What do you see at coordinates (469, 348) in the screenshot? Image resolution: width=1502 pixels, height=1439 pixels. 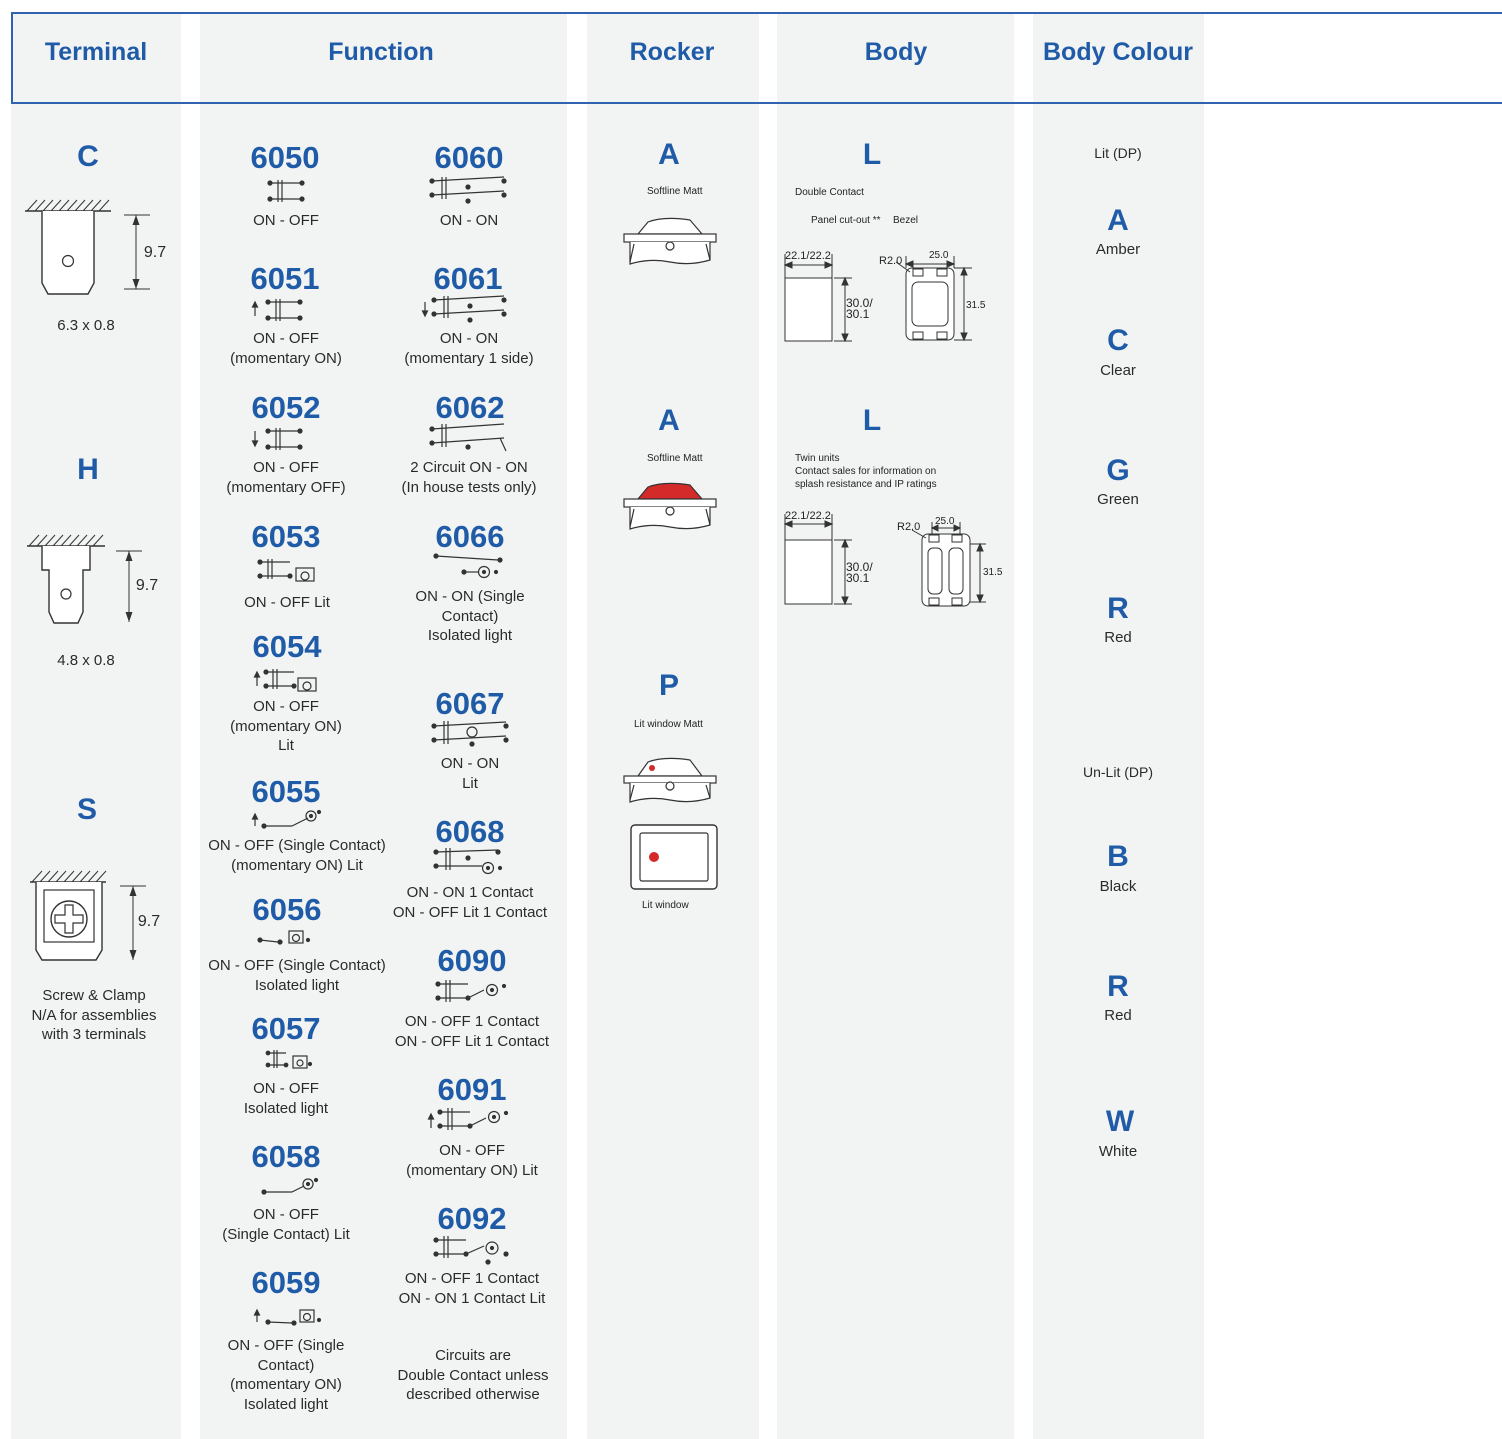 I see `function-description: ON - ON (momentary 1 side)` at bounding box center [469, 348].